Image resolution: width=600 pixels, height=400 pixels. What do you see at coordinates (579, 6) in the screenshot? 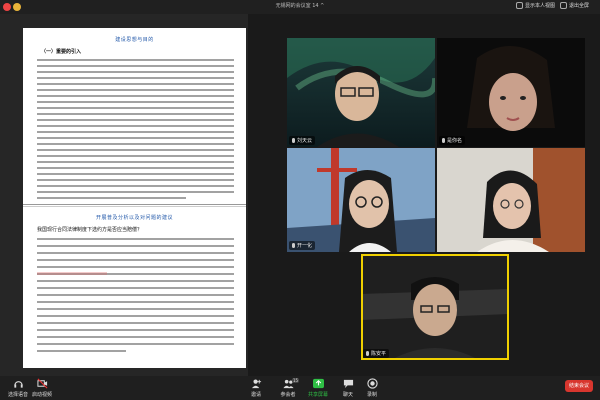
I see `exit-fullscreen-label: 退出全屏` at bounding box center [579, 6].